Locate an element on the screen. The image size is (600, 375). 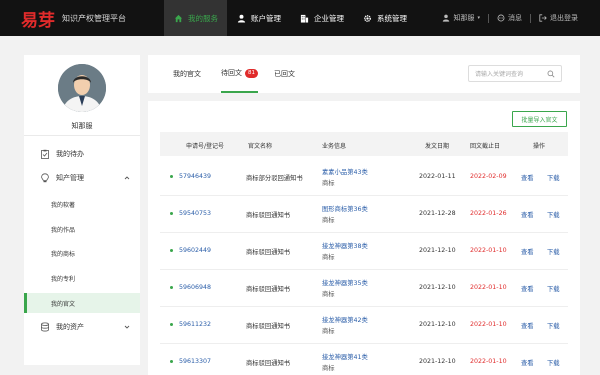
tab-pending: 待回文 81 is located at coordinates (239, 74).